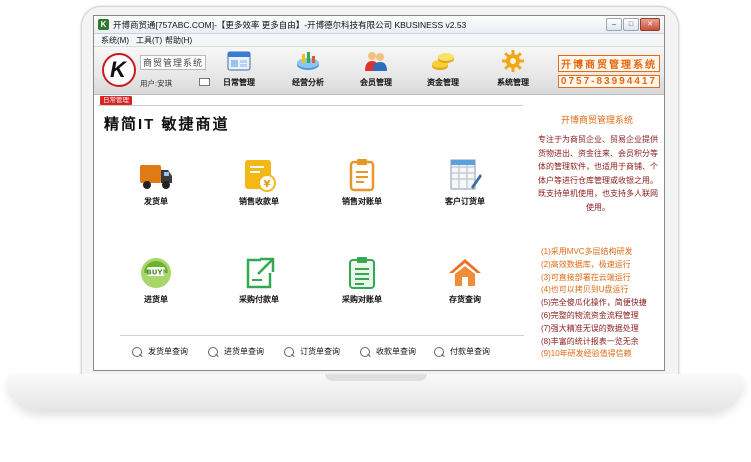 This screenshot has height=462, width=751. I want to click on logo-k: K, so click(118, 69).